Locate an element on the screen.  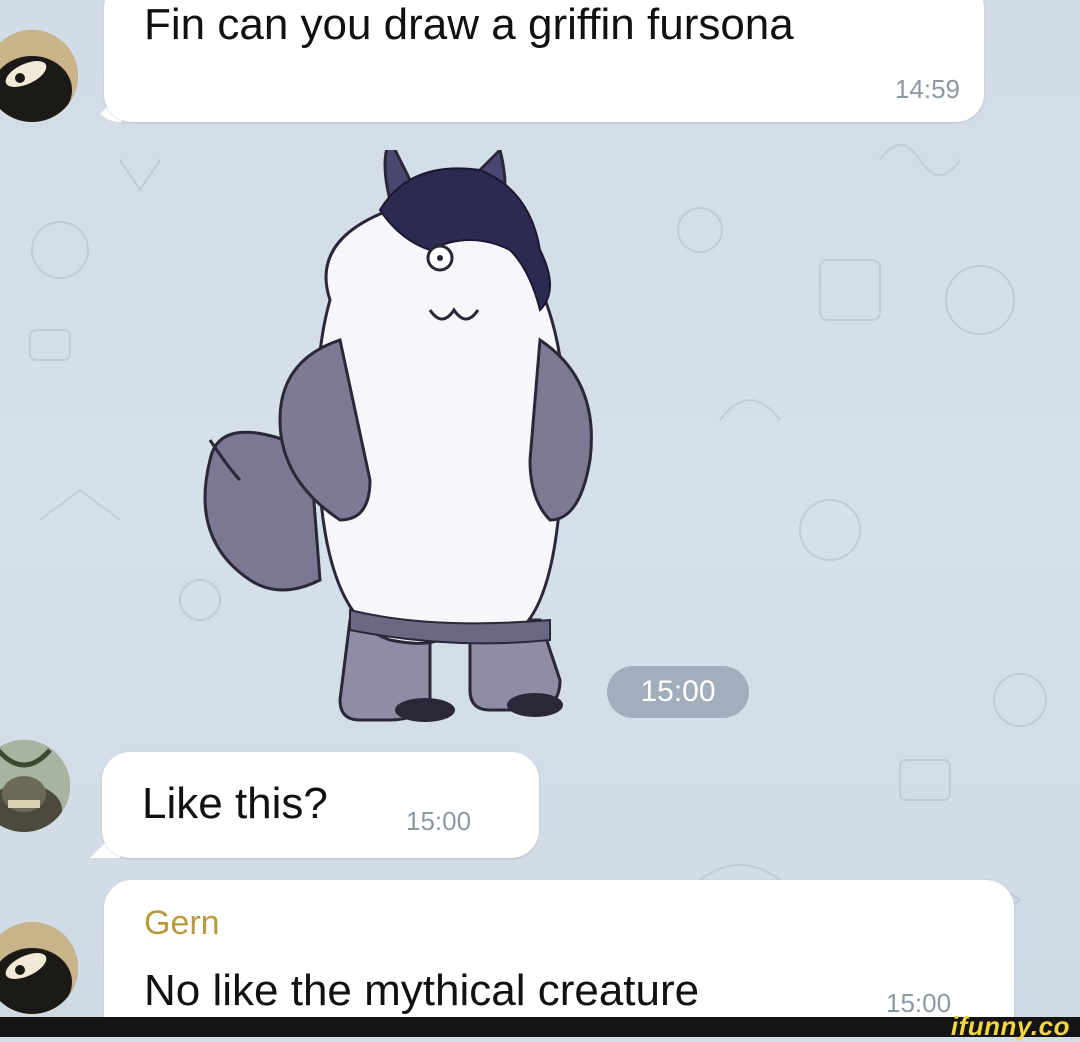
sticker-timestamp: 15:00 is located at coordinates (678, 692).